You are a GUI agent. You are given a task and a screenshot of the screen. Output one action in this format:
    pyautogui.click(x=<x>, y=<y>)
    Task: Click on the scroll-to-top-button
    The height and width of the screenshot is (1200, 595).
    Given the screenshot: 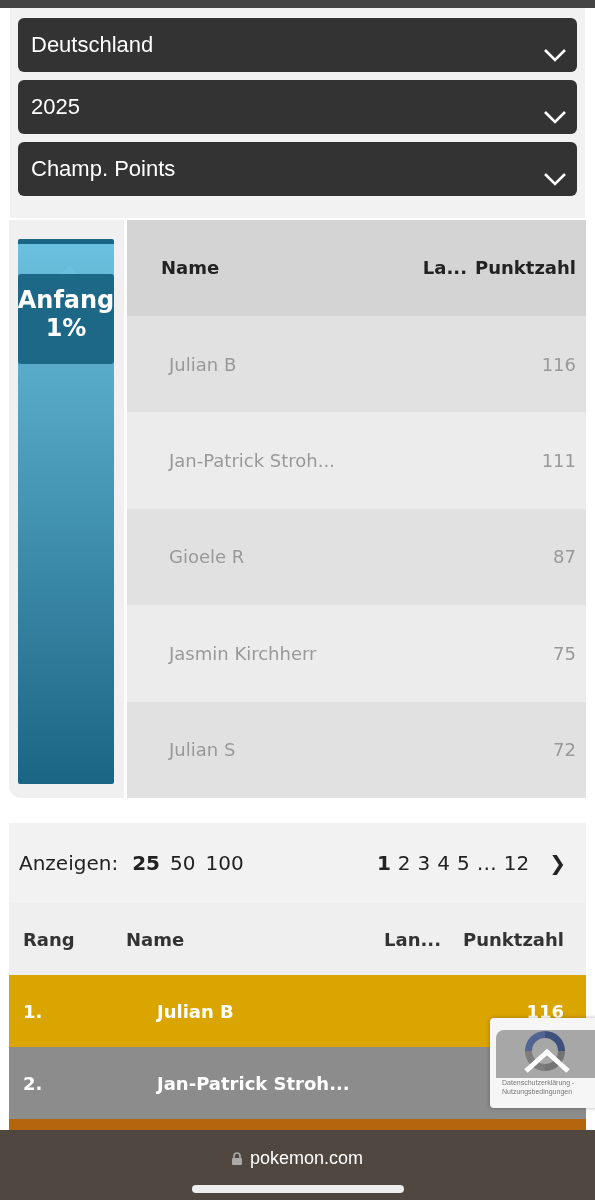 What is the action you would take?
    pyautogui.click(x=545, y=1054)
    